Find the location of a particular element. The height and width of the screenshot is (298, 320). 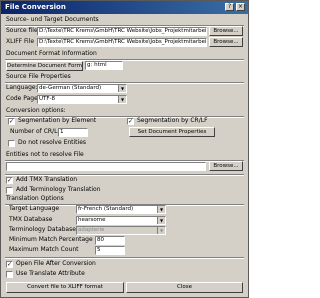

target-language-select: fr-French (Standard) ▼ is located at coordinates (121, 209).